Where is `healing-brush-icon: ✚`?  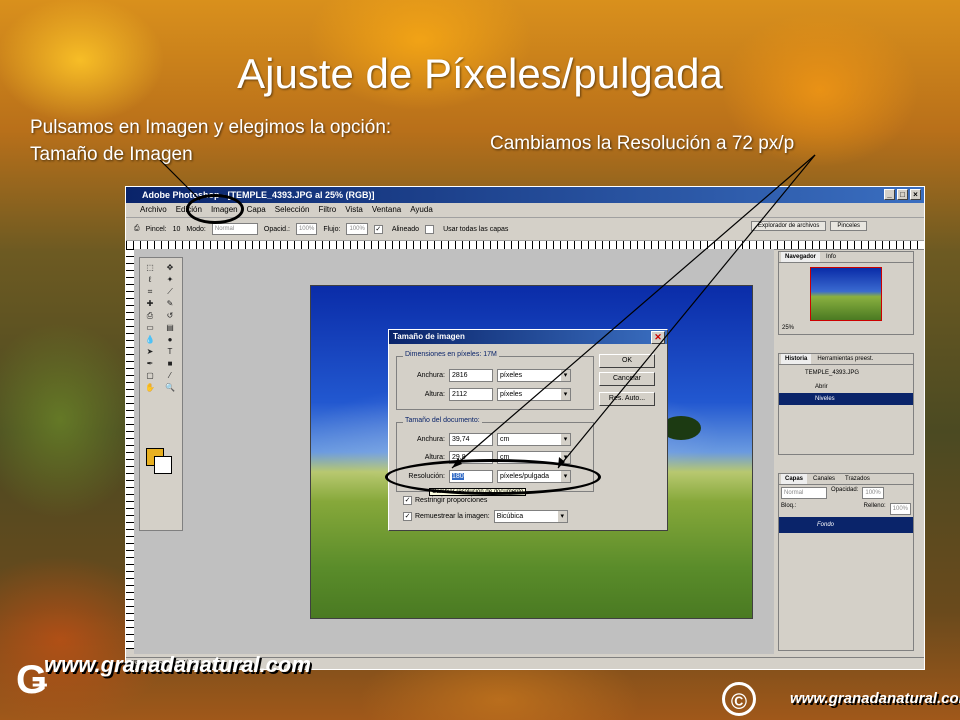
healing-brush-icon: ✚ is located at coordinates (150, 303).